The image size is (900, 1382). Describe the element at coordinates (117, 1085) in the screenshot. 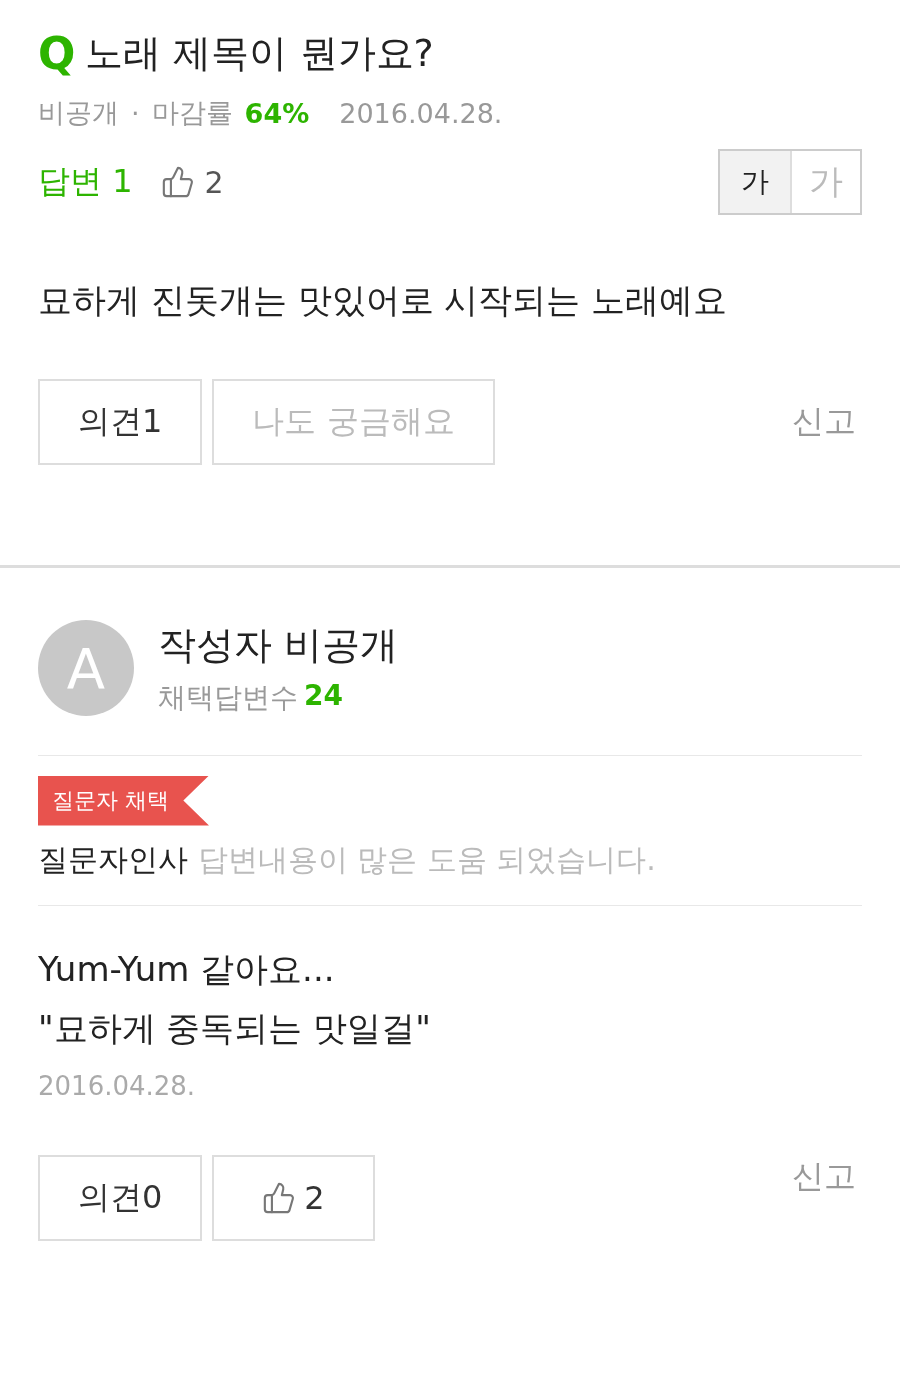

I see `answer-date: 2016.04.28.` at that location.